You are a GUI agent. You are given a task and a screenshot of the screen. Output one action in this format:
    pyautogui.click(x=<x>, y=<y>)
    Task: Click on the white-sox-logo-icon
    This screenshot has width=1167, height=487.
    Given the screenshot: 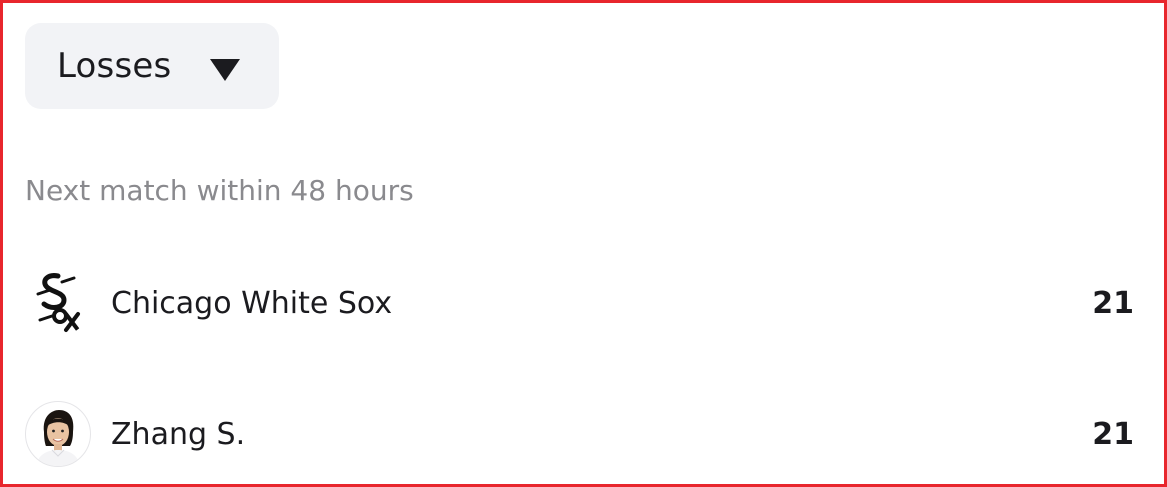 What is the action you would take?
    pyautogui.click(x=58, y=303)
    